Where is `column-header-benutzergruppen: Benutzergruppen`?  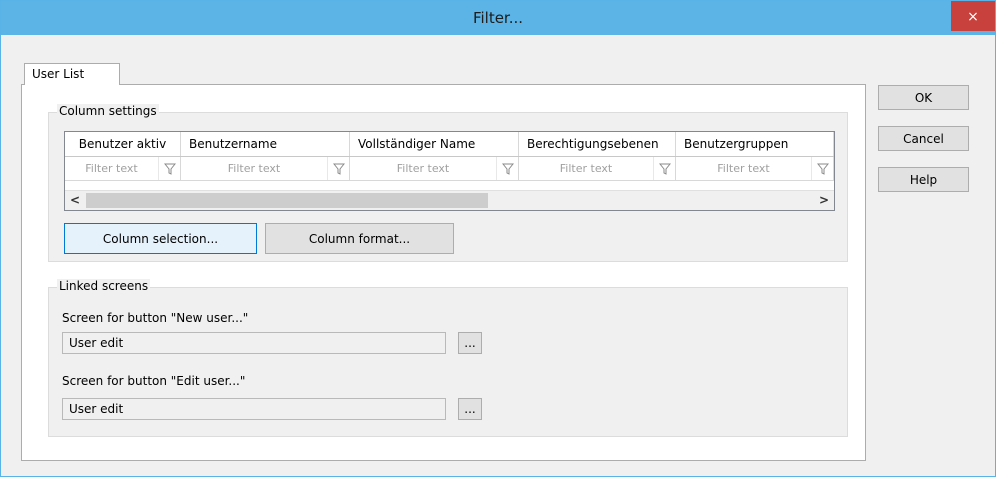
column-header-benutzergruppen: Benutzergruppen is located at coordinates (755, 144).